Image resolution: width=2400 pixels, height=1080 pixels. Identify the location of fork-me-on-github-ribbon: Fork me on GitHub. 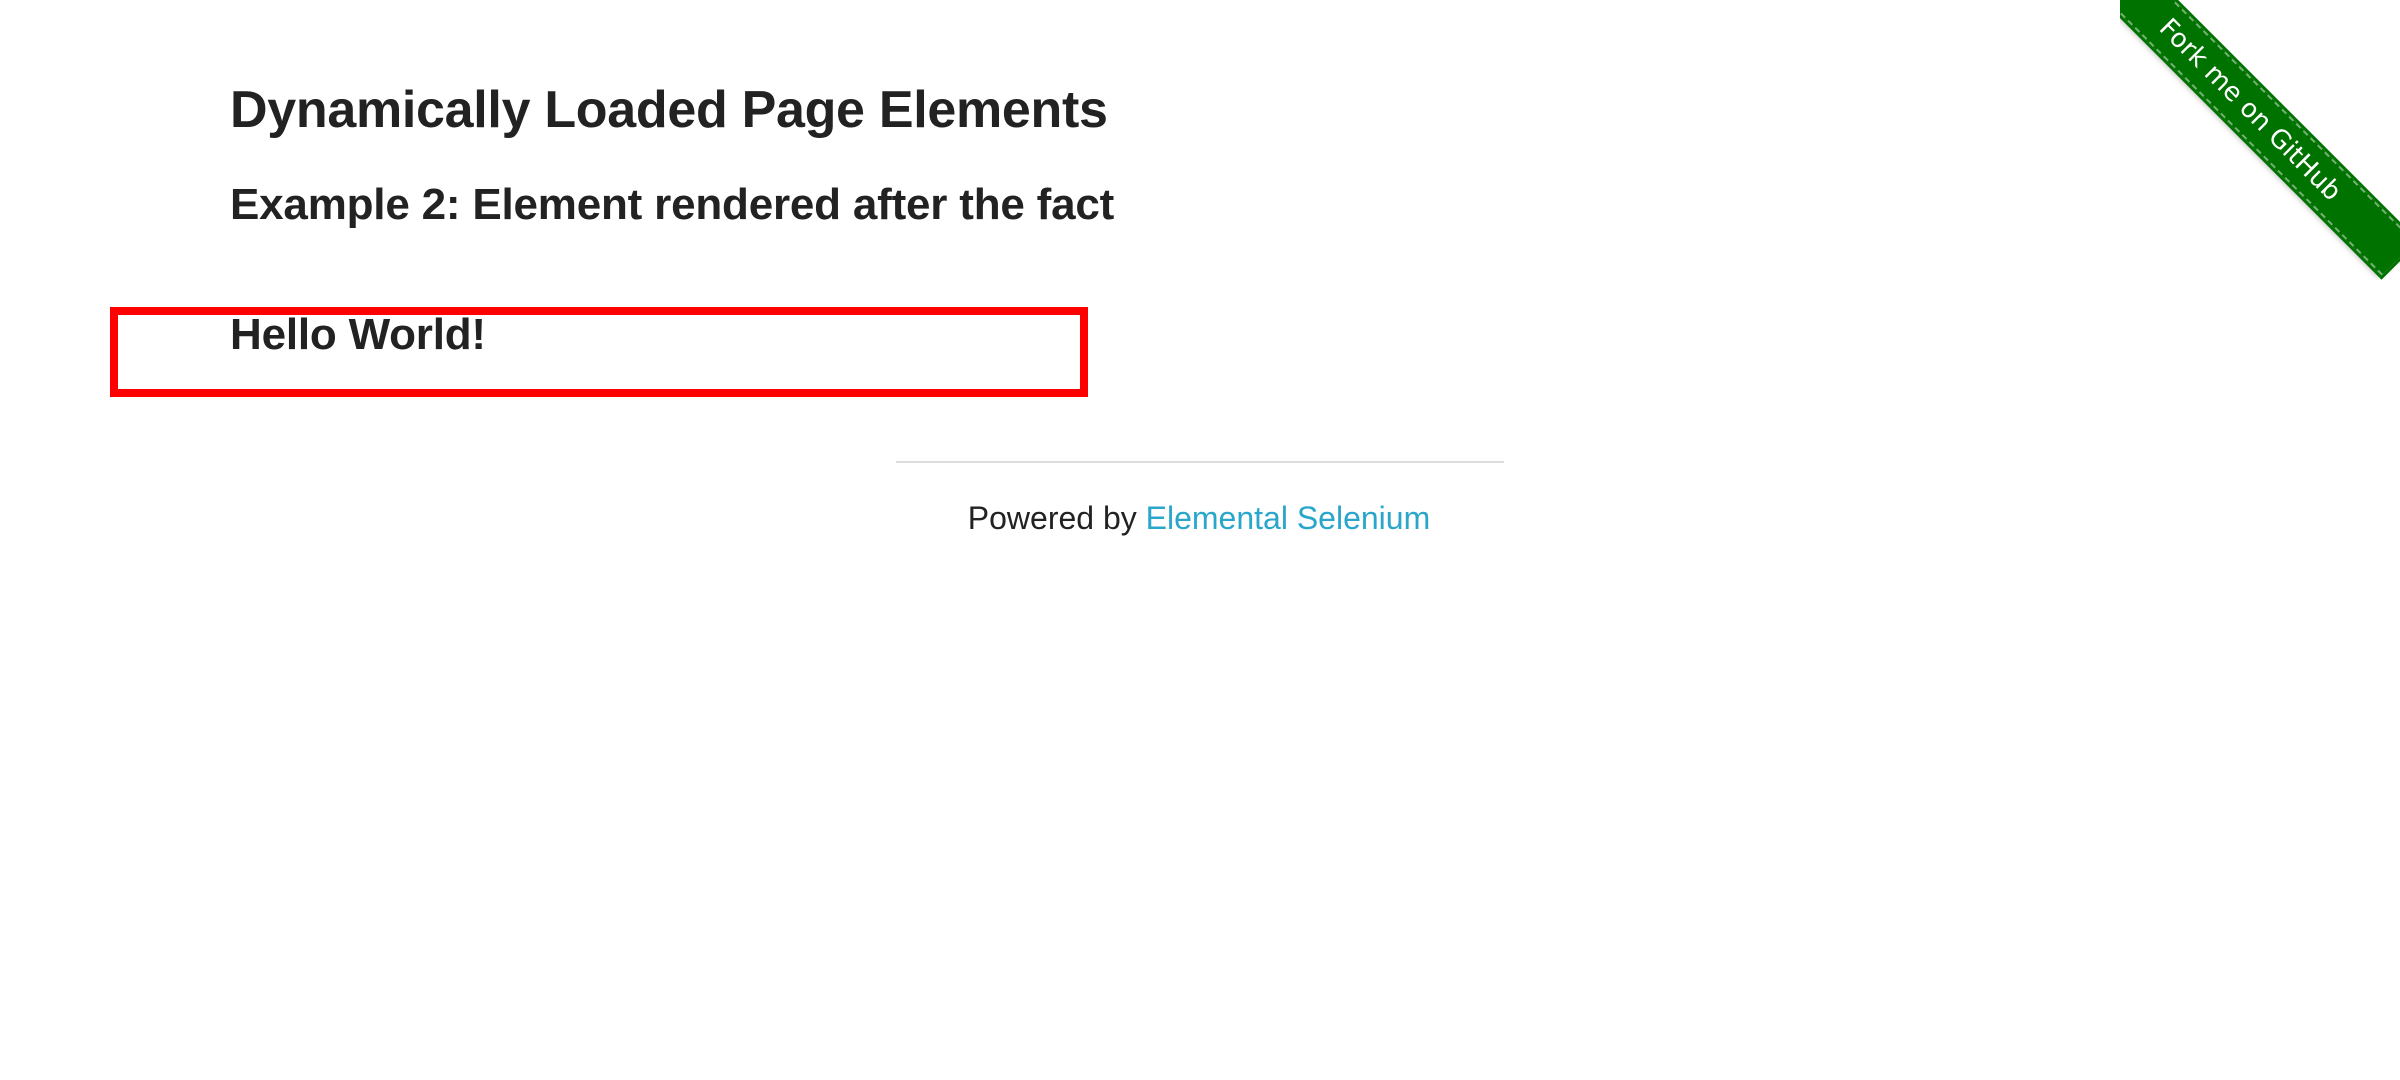
(2260, 140).